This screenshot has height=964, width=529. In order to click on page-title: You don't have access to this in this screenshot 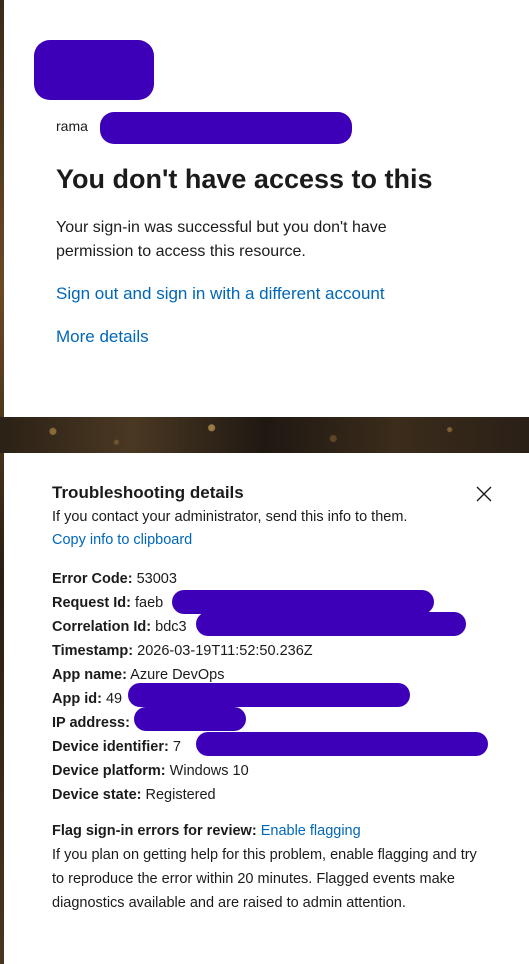, I will do `click(244, 179)`.